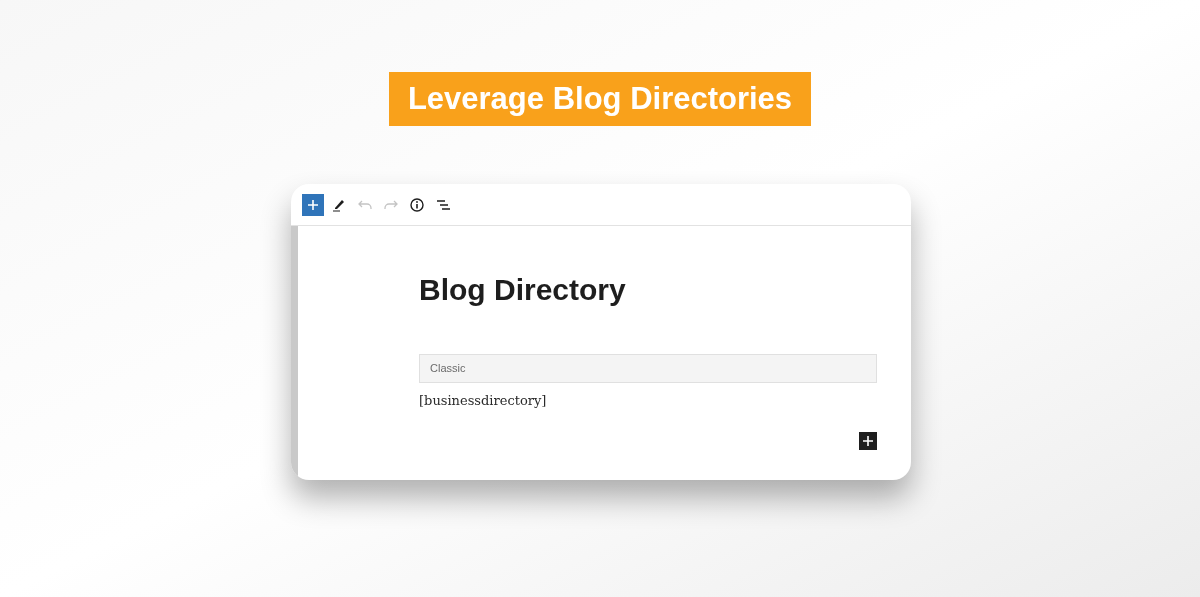  What do you see at coordinates (483, 401) in the screenshot?
I see `shortcode-text: [businessdirectory]` at bounding box center [483, 401].